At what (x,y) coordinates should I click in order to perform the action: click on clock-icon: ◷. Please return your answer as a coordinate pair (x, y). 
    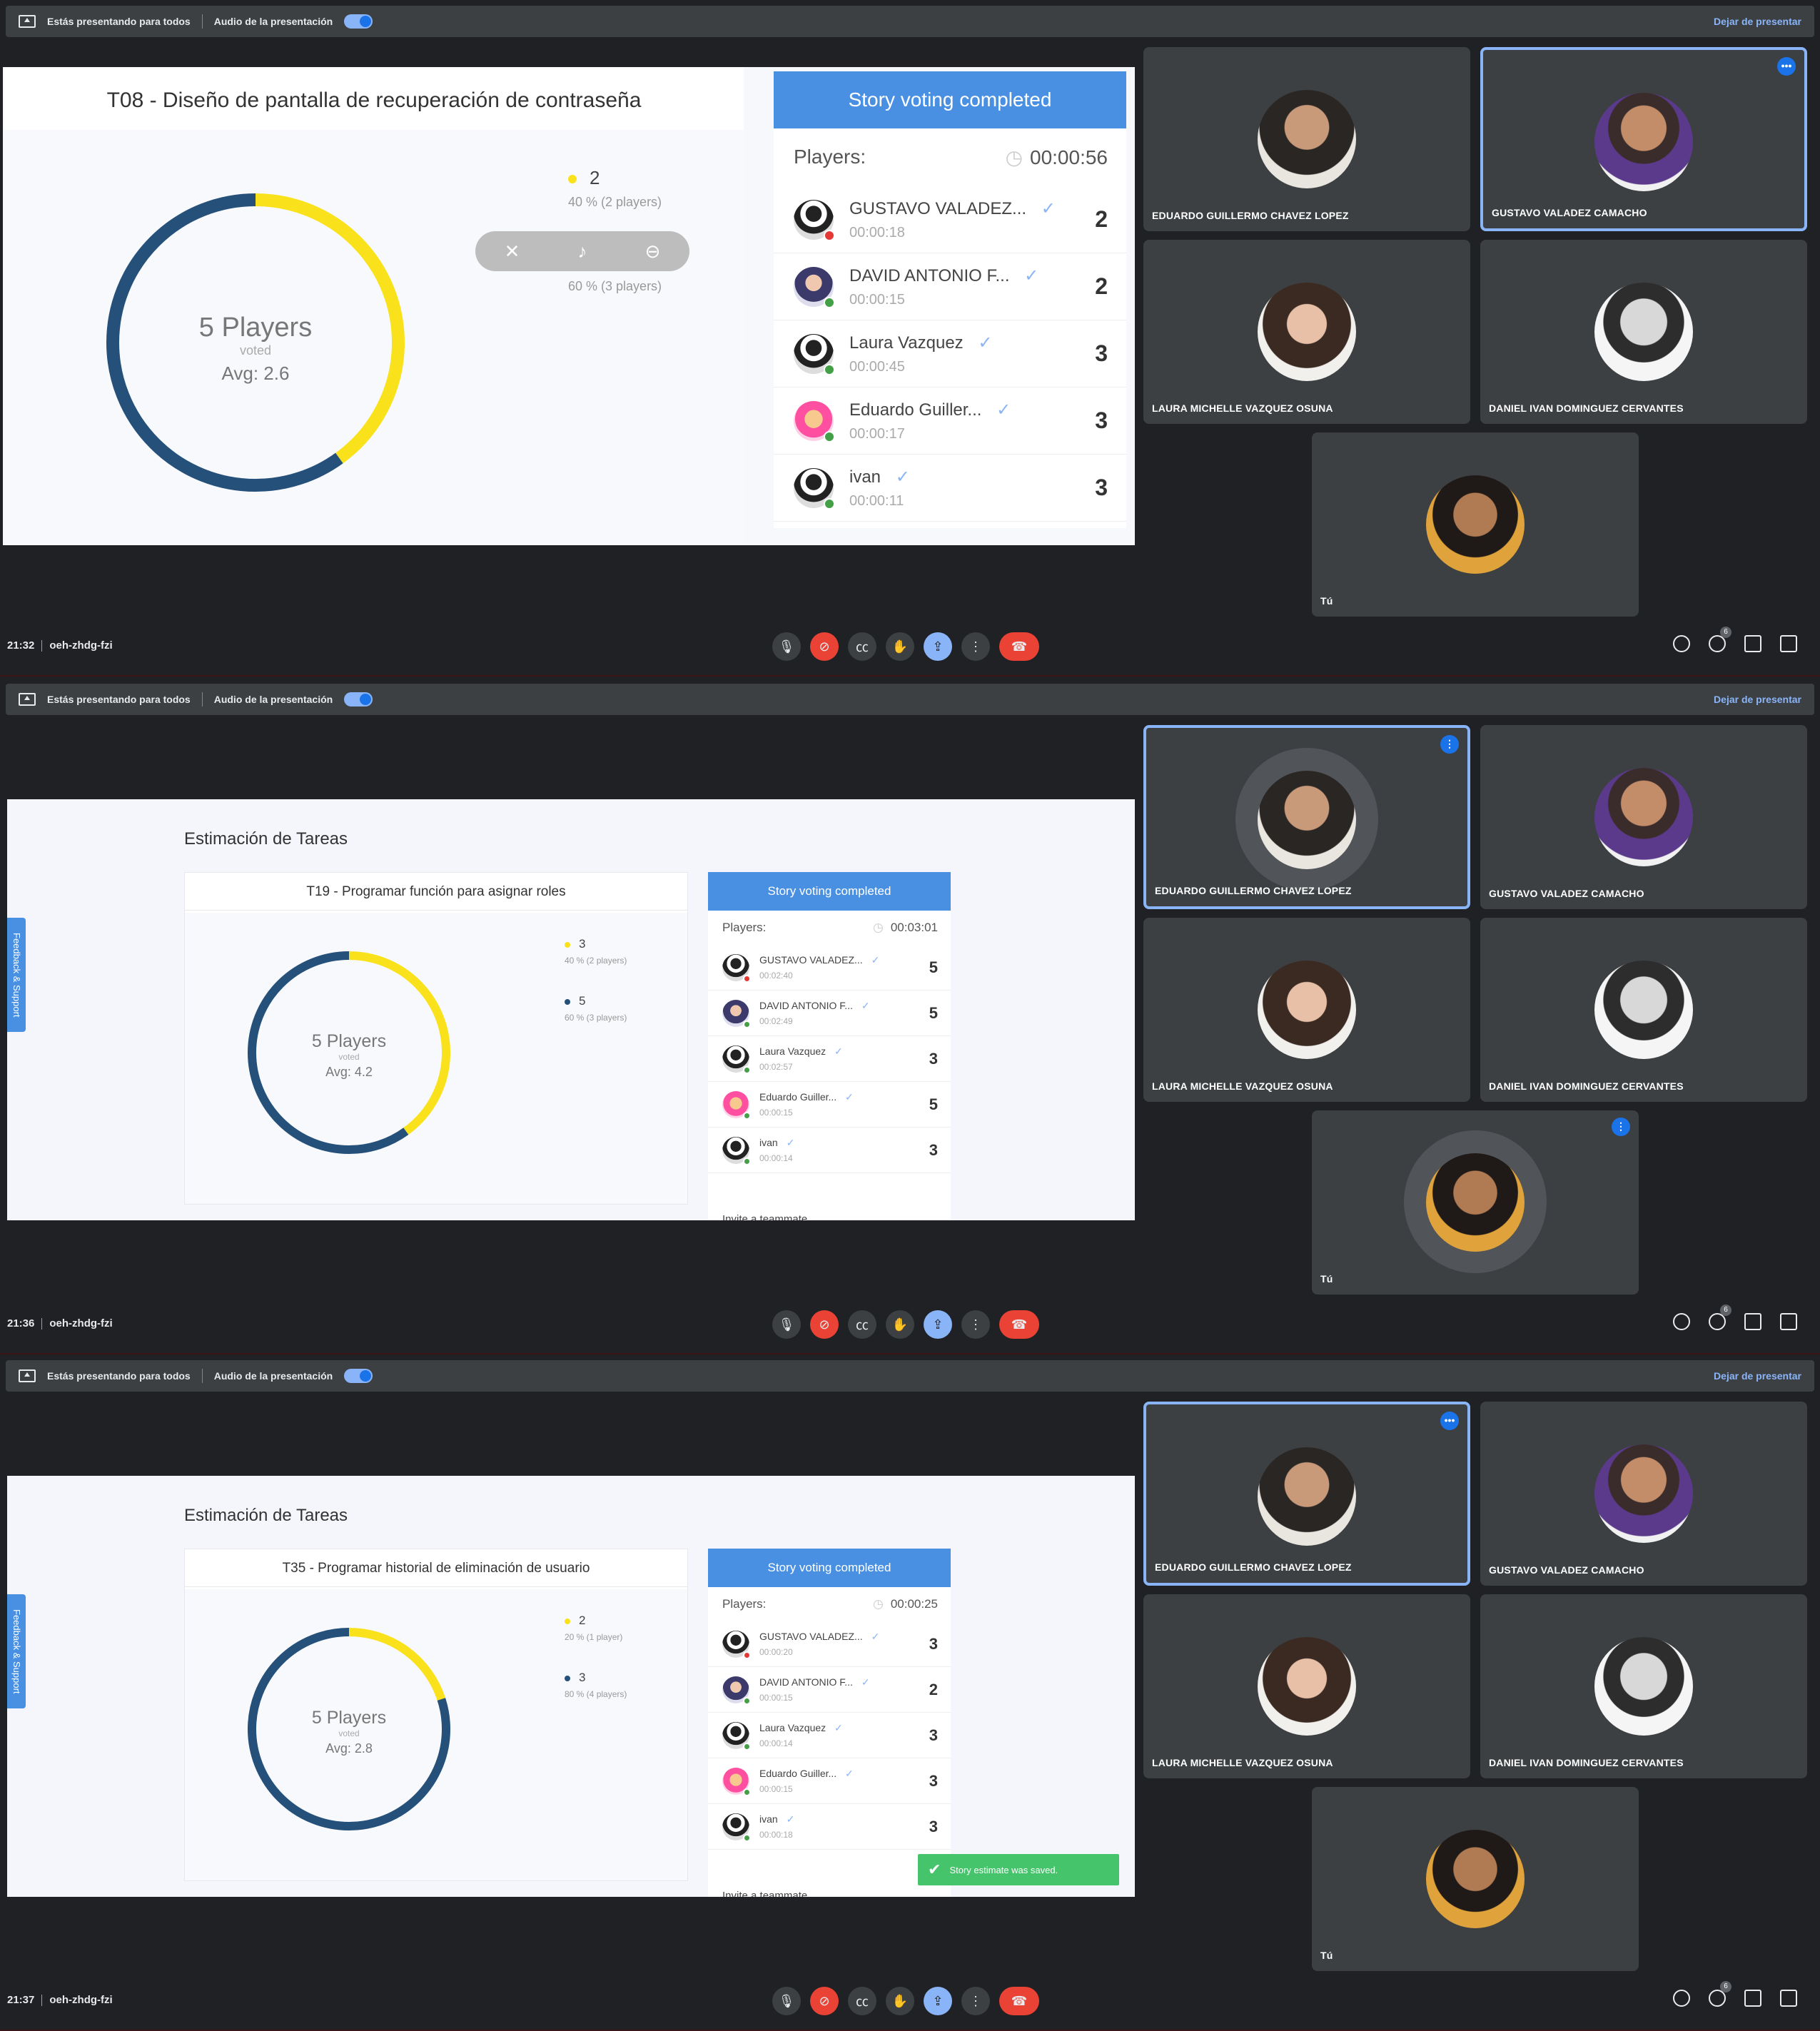
    Looking at the image, I should click on (878, 928).